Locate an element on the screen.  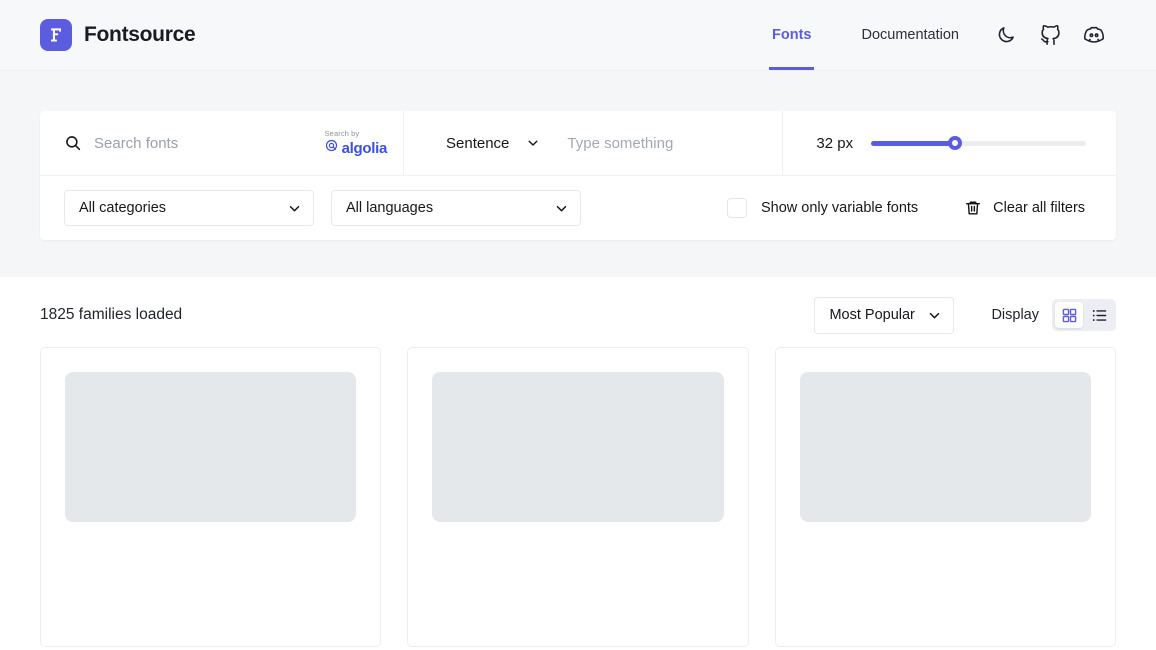
preview-mode-select: Sentence is located at coordinates (493, 143).